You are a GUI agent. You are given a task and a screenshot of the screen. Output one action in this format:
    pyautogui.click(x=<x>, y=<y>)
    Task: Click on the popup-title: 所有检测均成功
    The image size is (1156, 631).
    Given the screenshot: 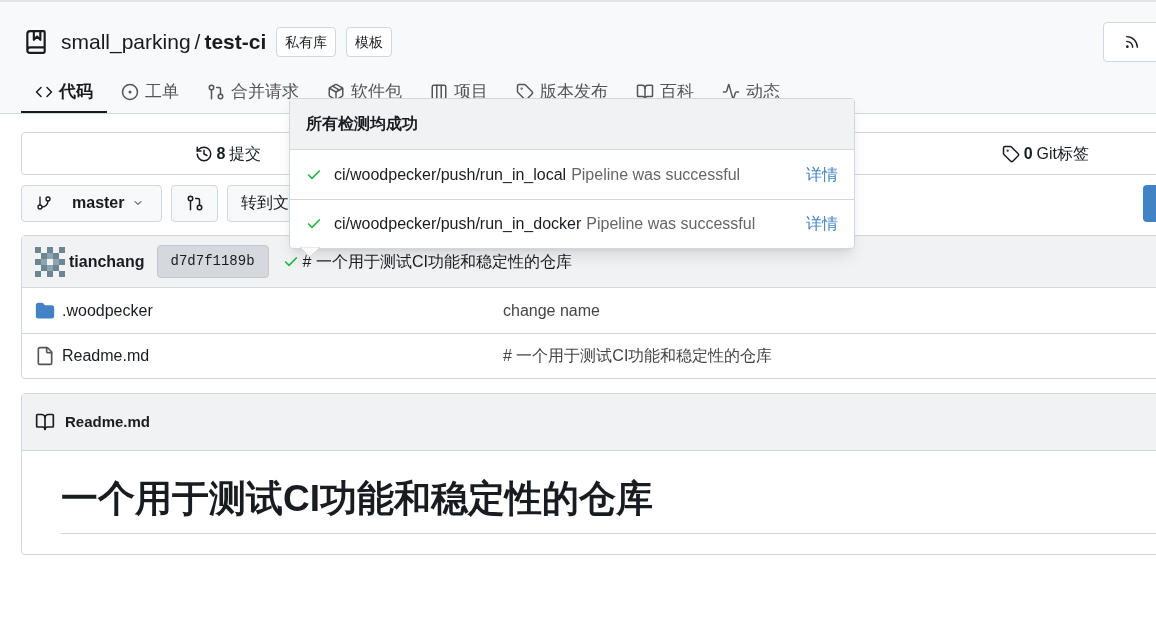 What is the action you would take?
    pyautogui.click(x=572, y=124)
    